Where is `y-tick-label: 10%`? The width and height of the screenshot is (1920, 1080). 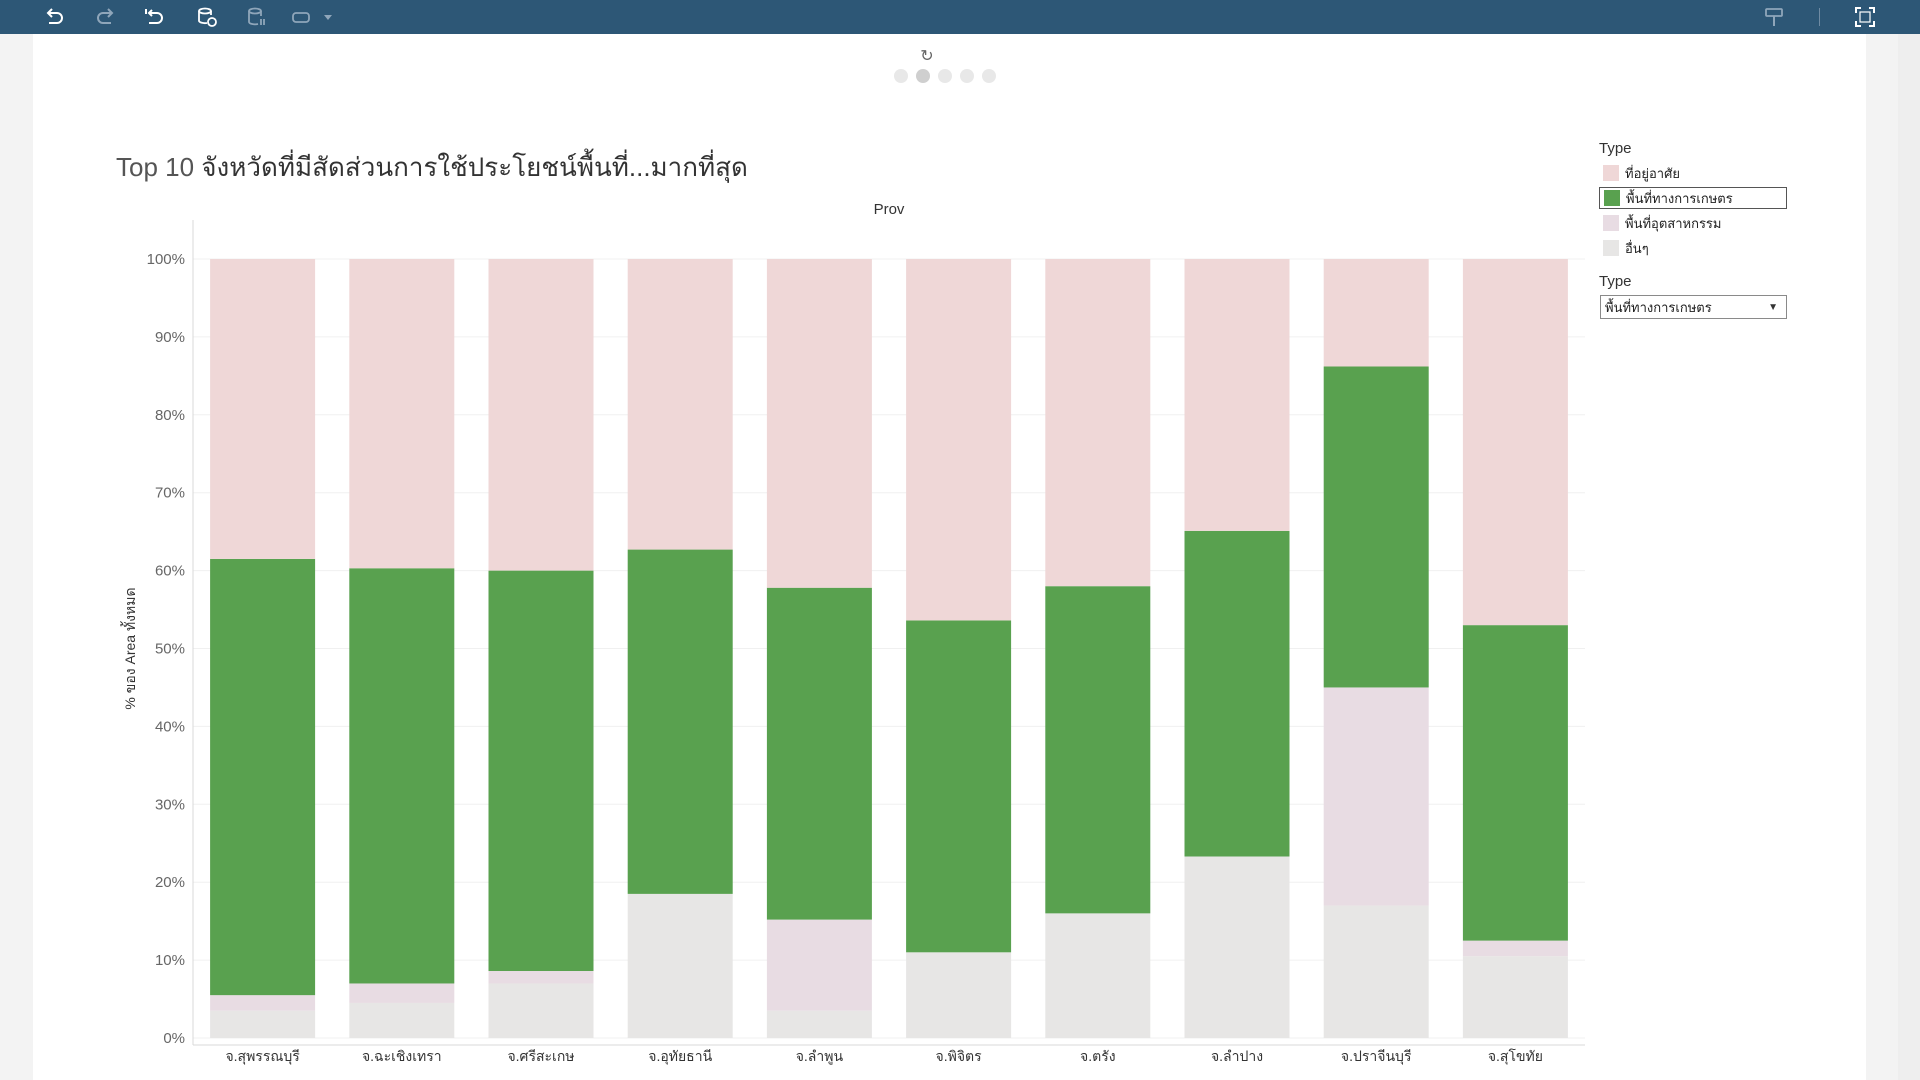
y-tick-label: 10% is located at coordinates (170, 960).